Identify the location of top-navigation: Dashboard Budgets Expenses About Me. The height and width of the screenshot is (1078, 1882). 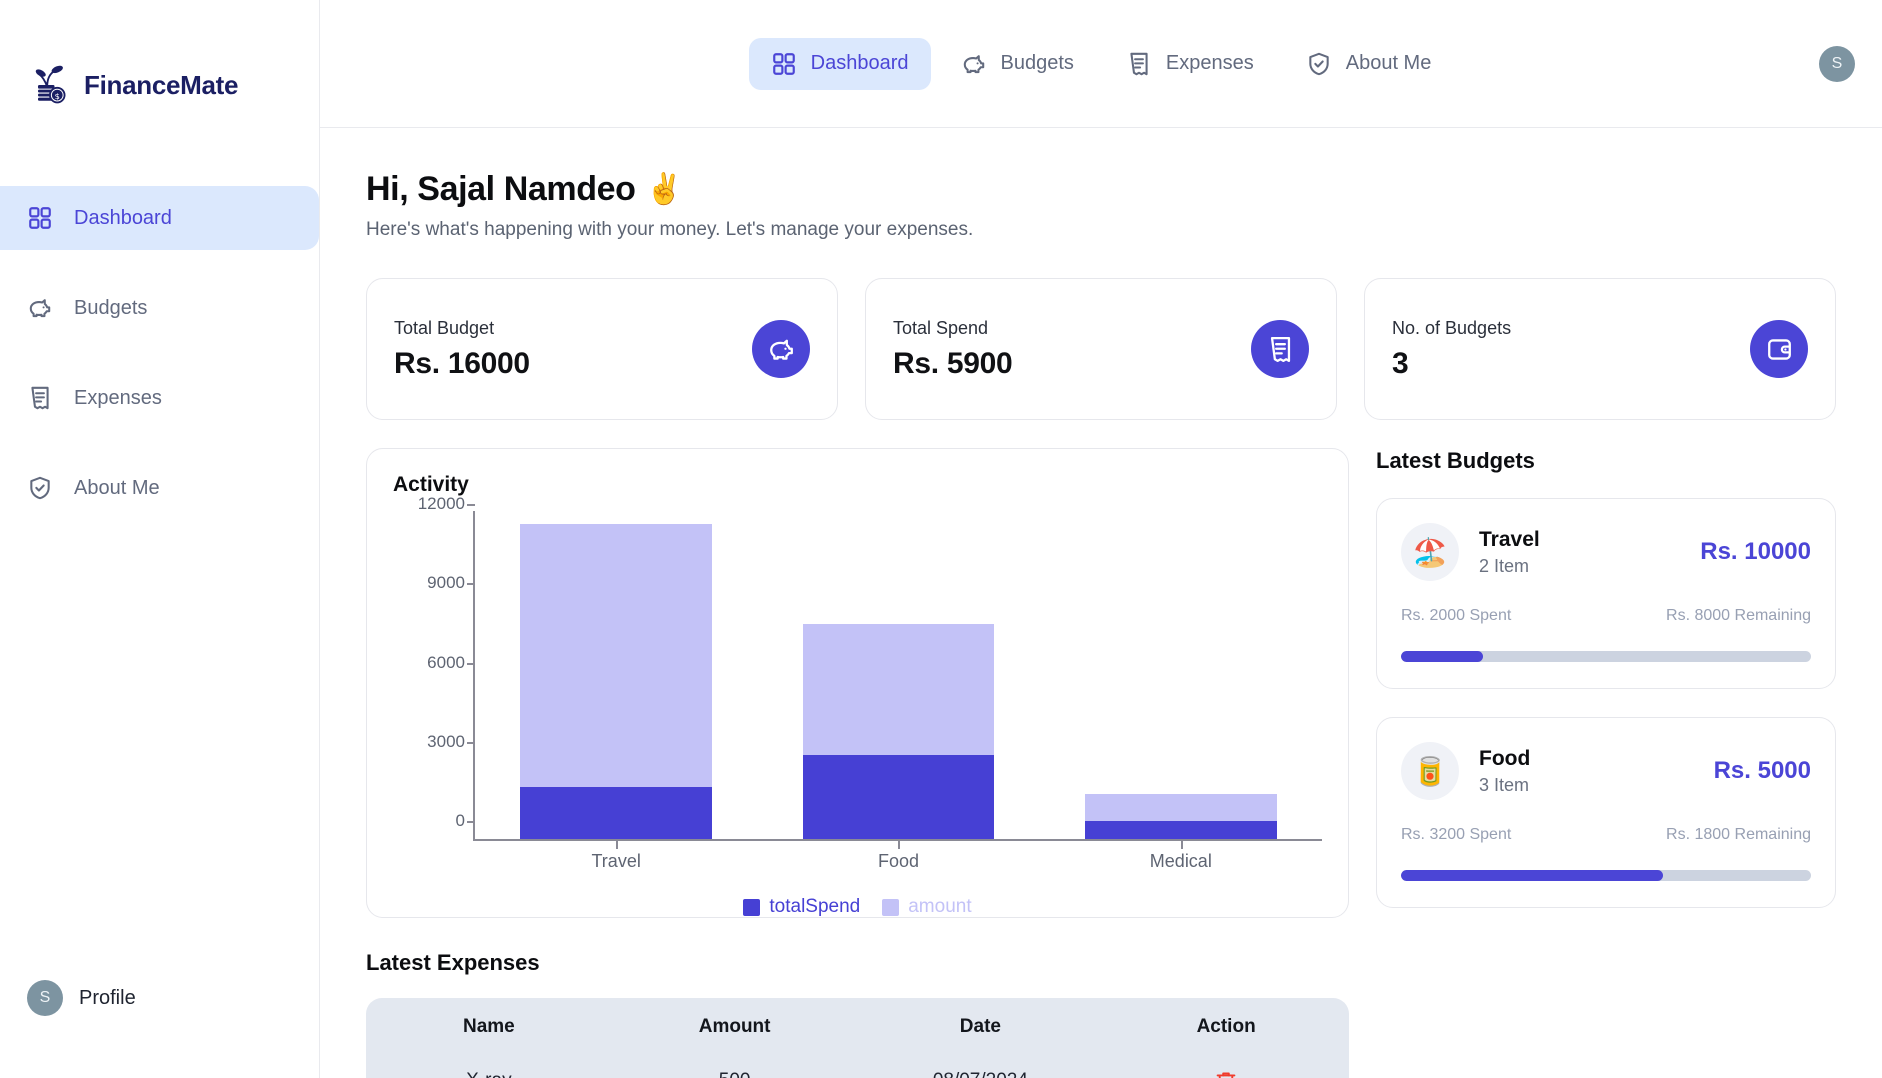
(1101, 63).